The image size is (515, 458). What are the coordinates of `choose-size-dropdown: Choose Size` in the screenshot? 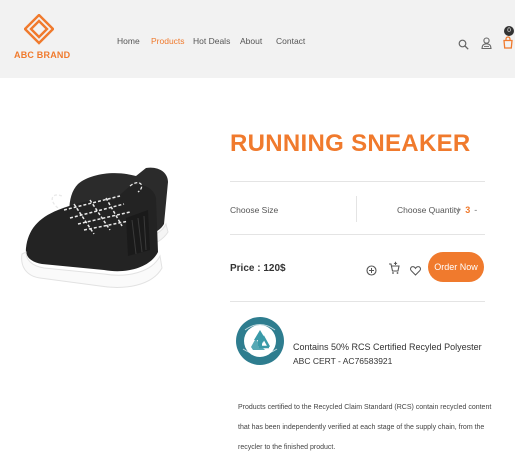 It's located at (254, 210).